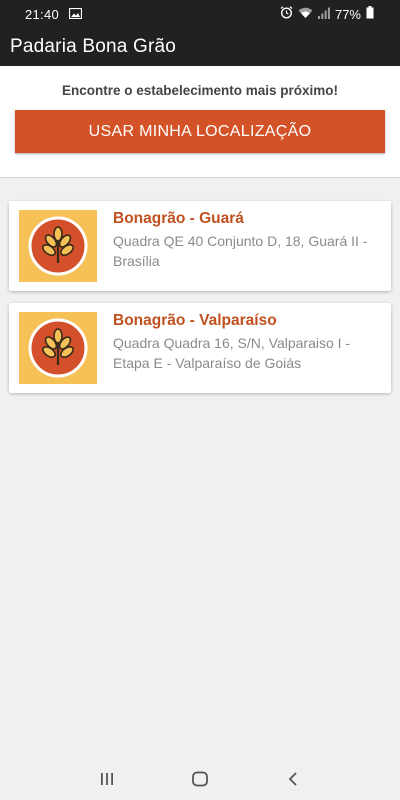  I want to click on store-name: Bonagrão - Valparaíso, so click(195, 320).